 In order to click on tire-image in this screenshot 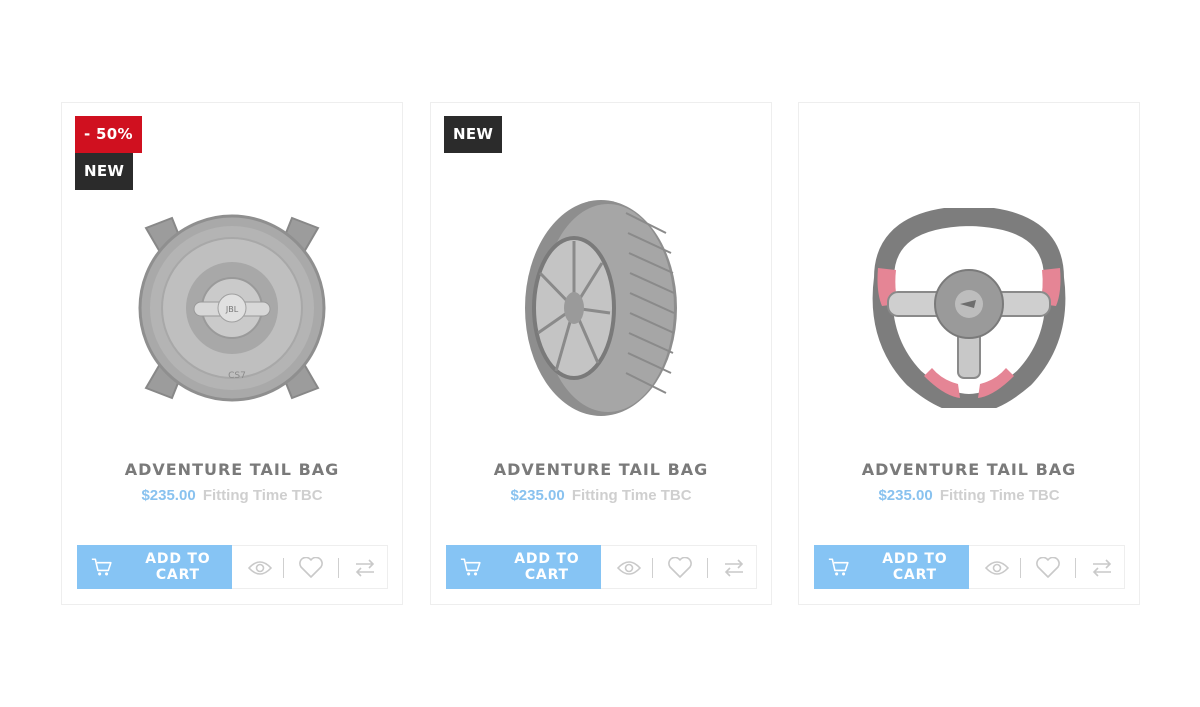, I will do `click(601, 308)`.